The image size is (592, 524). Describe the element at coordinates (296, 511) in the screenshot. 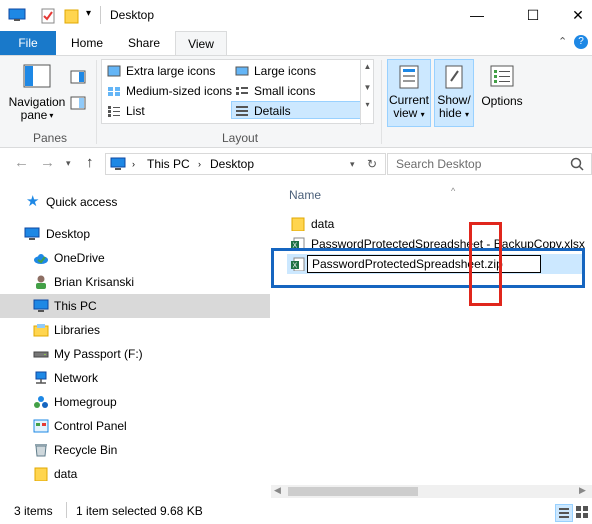

I see `status-bar: 3 items 1 item selected 9.68 KB` at that location.